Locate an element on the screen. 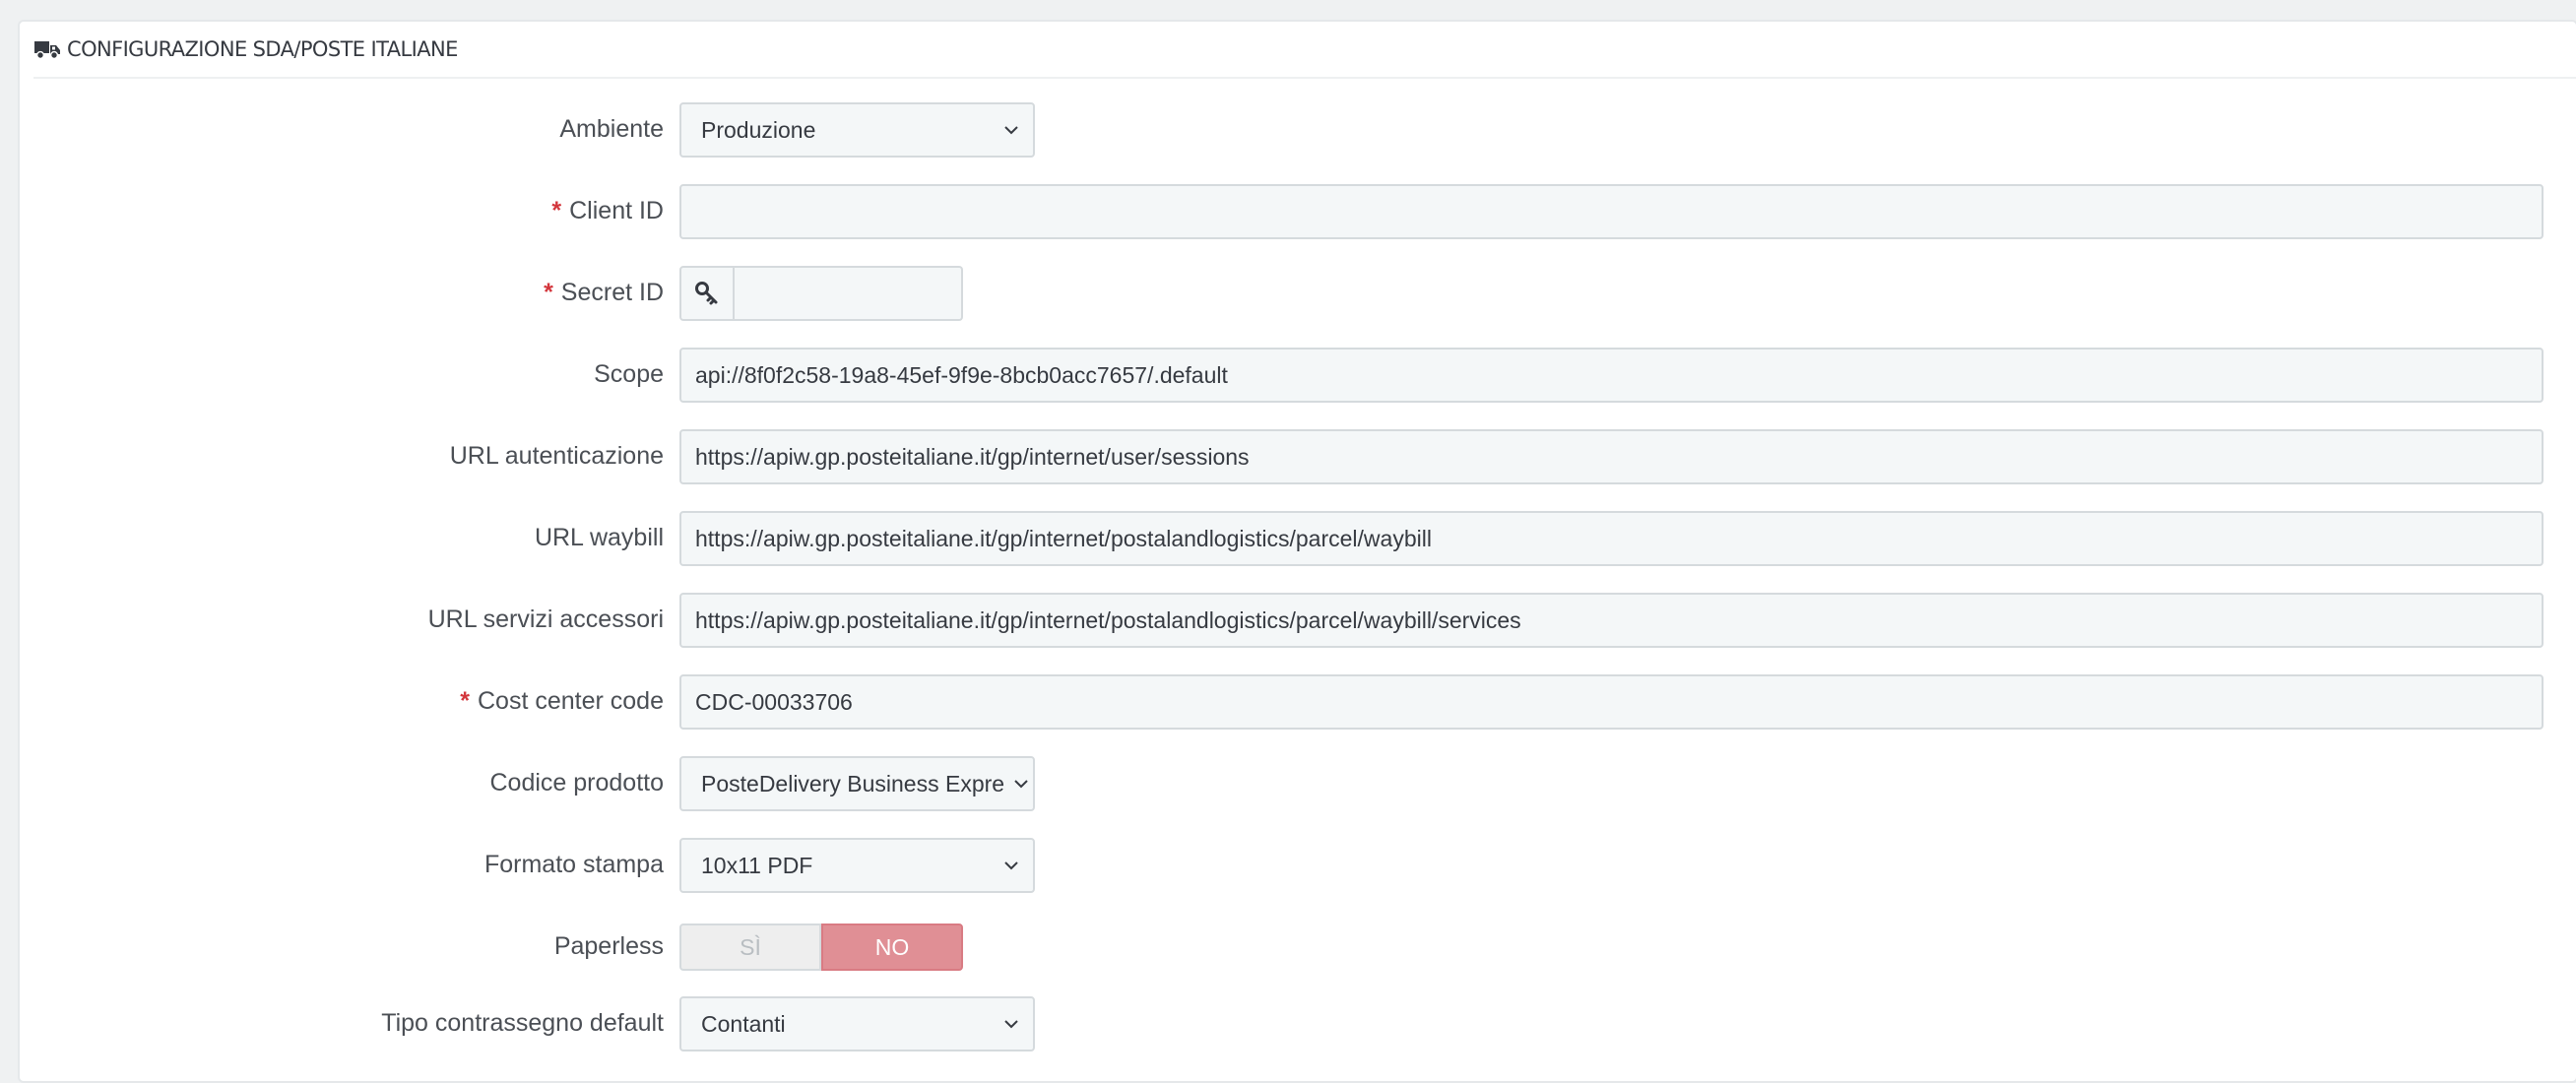 The width and height of the screenshot is (2576, 1083). formato-stampa-value: 10x11 PDF is located at coordinates (757, 865).